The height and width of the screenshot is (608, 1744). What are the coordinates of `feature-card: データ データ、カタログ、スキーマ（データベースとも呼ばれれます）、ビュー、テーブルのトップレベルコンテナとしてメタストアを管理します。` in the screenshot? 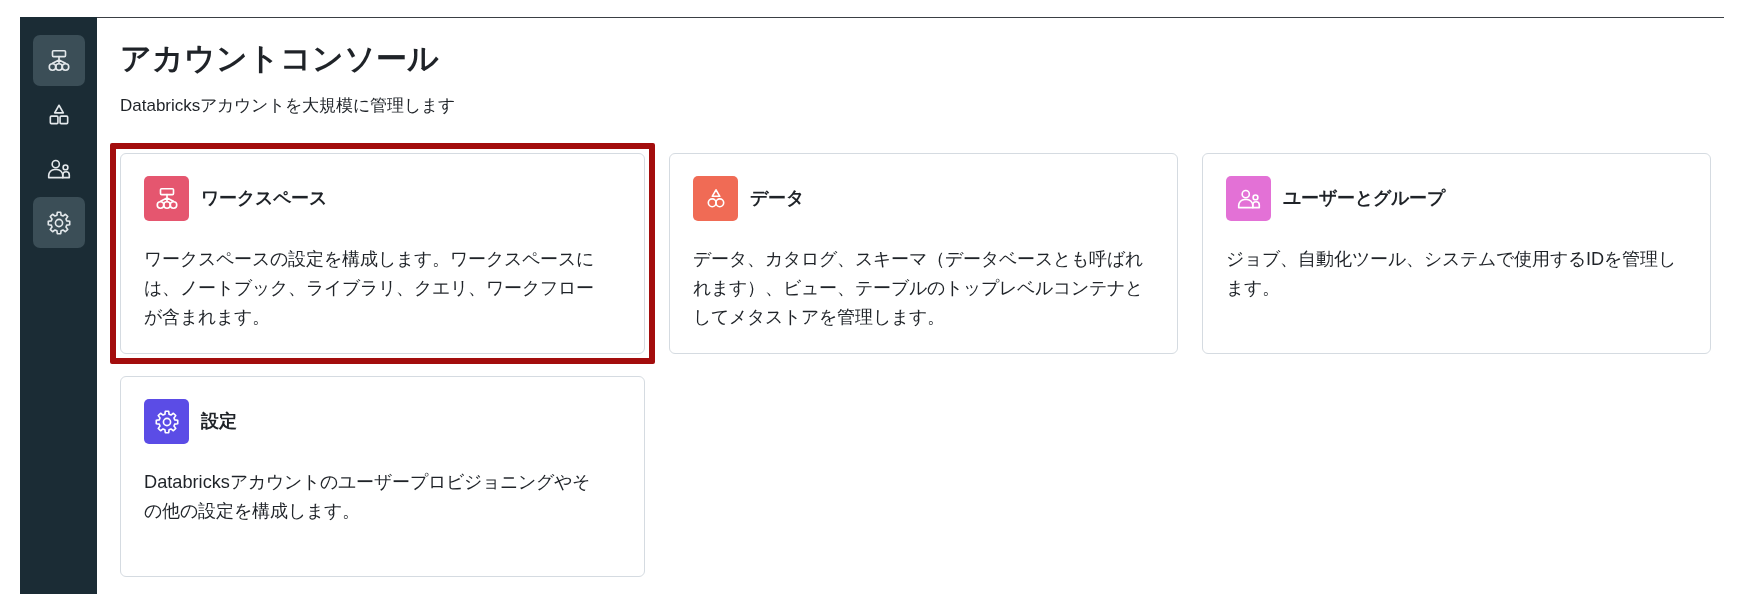 It's located at (923, 254).